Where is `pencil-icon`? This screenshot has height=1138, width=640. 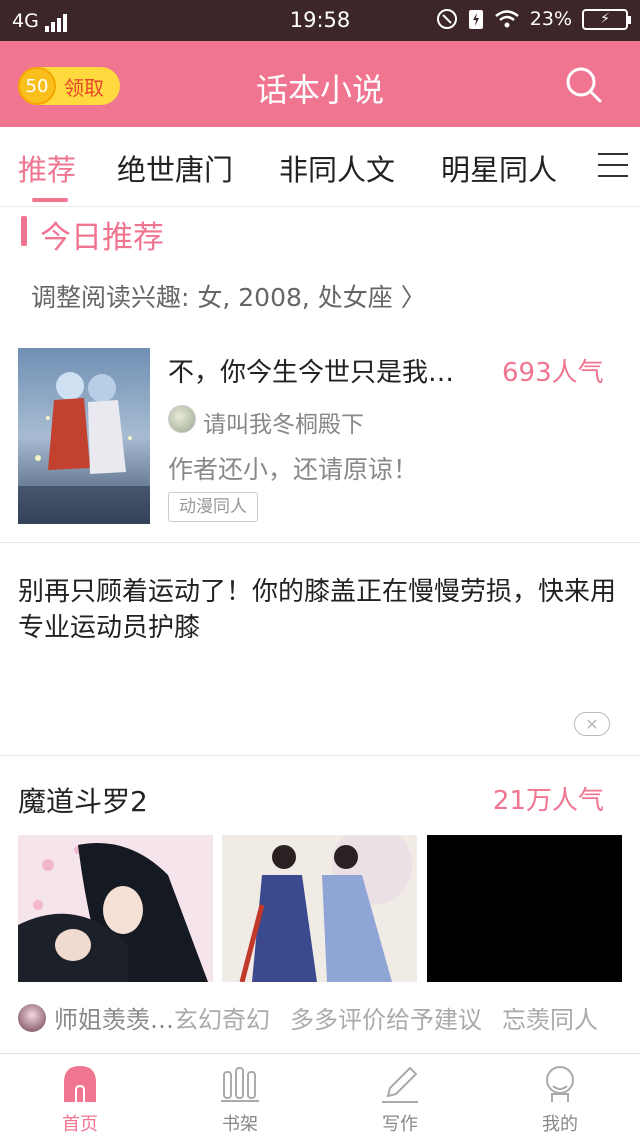 pencil-icon is located at coordinates (400, 1084).